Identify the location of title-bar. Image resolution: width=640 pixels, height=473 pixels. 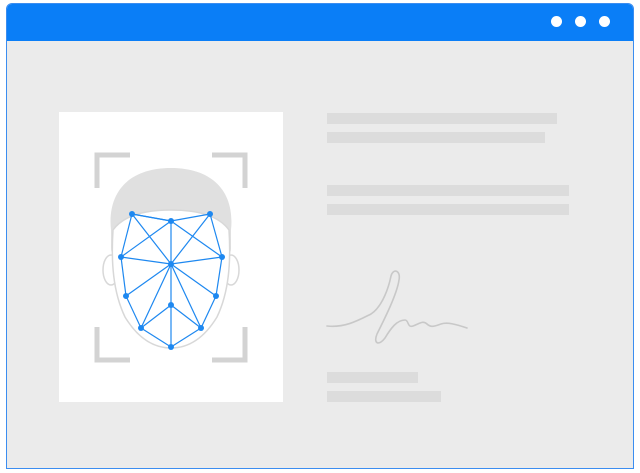
(320, 22).